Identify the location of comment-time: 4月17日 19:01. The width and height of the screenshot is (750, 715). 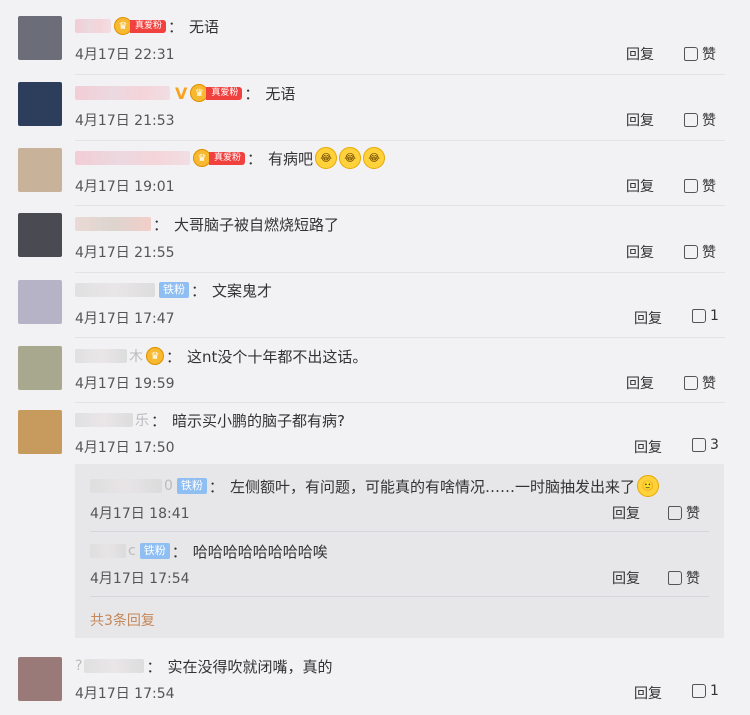
(125, 187).